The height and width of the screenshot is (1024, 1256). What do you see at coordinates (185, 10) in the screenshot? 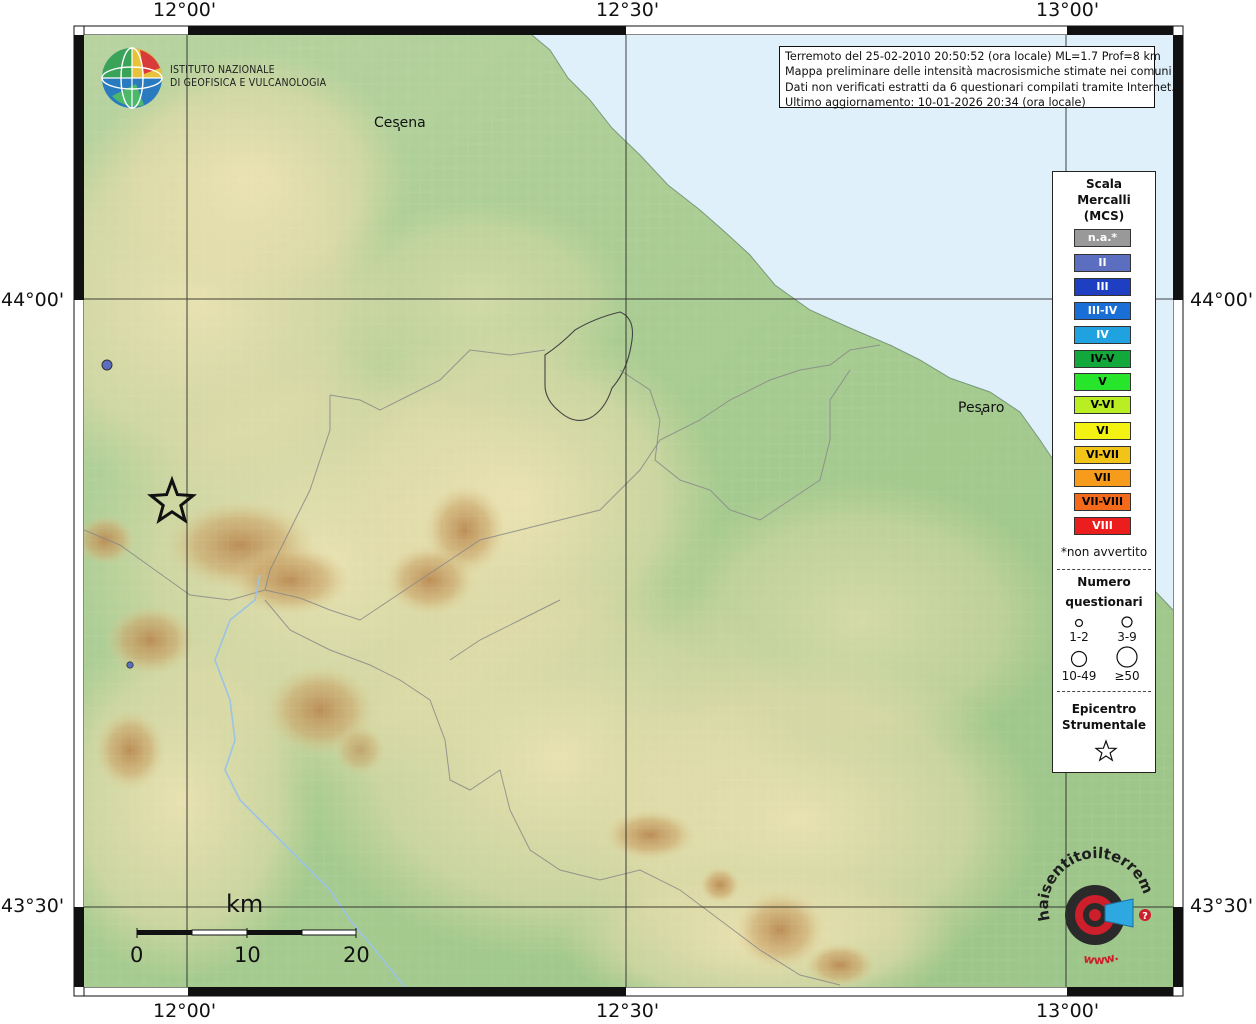
I see `lon-top-12-00: 12°00'` at bounding box center [185, 10].